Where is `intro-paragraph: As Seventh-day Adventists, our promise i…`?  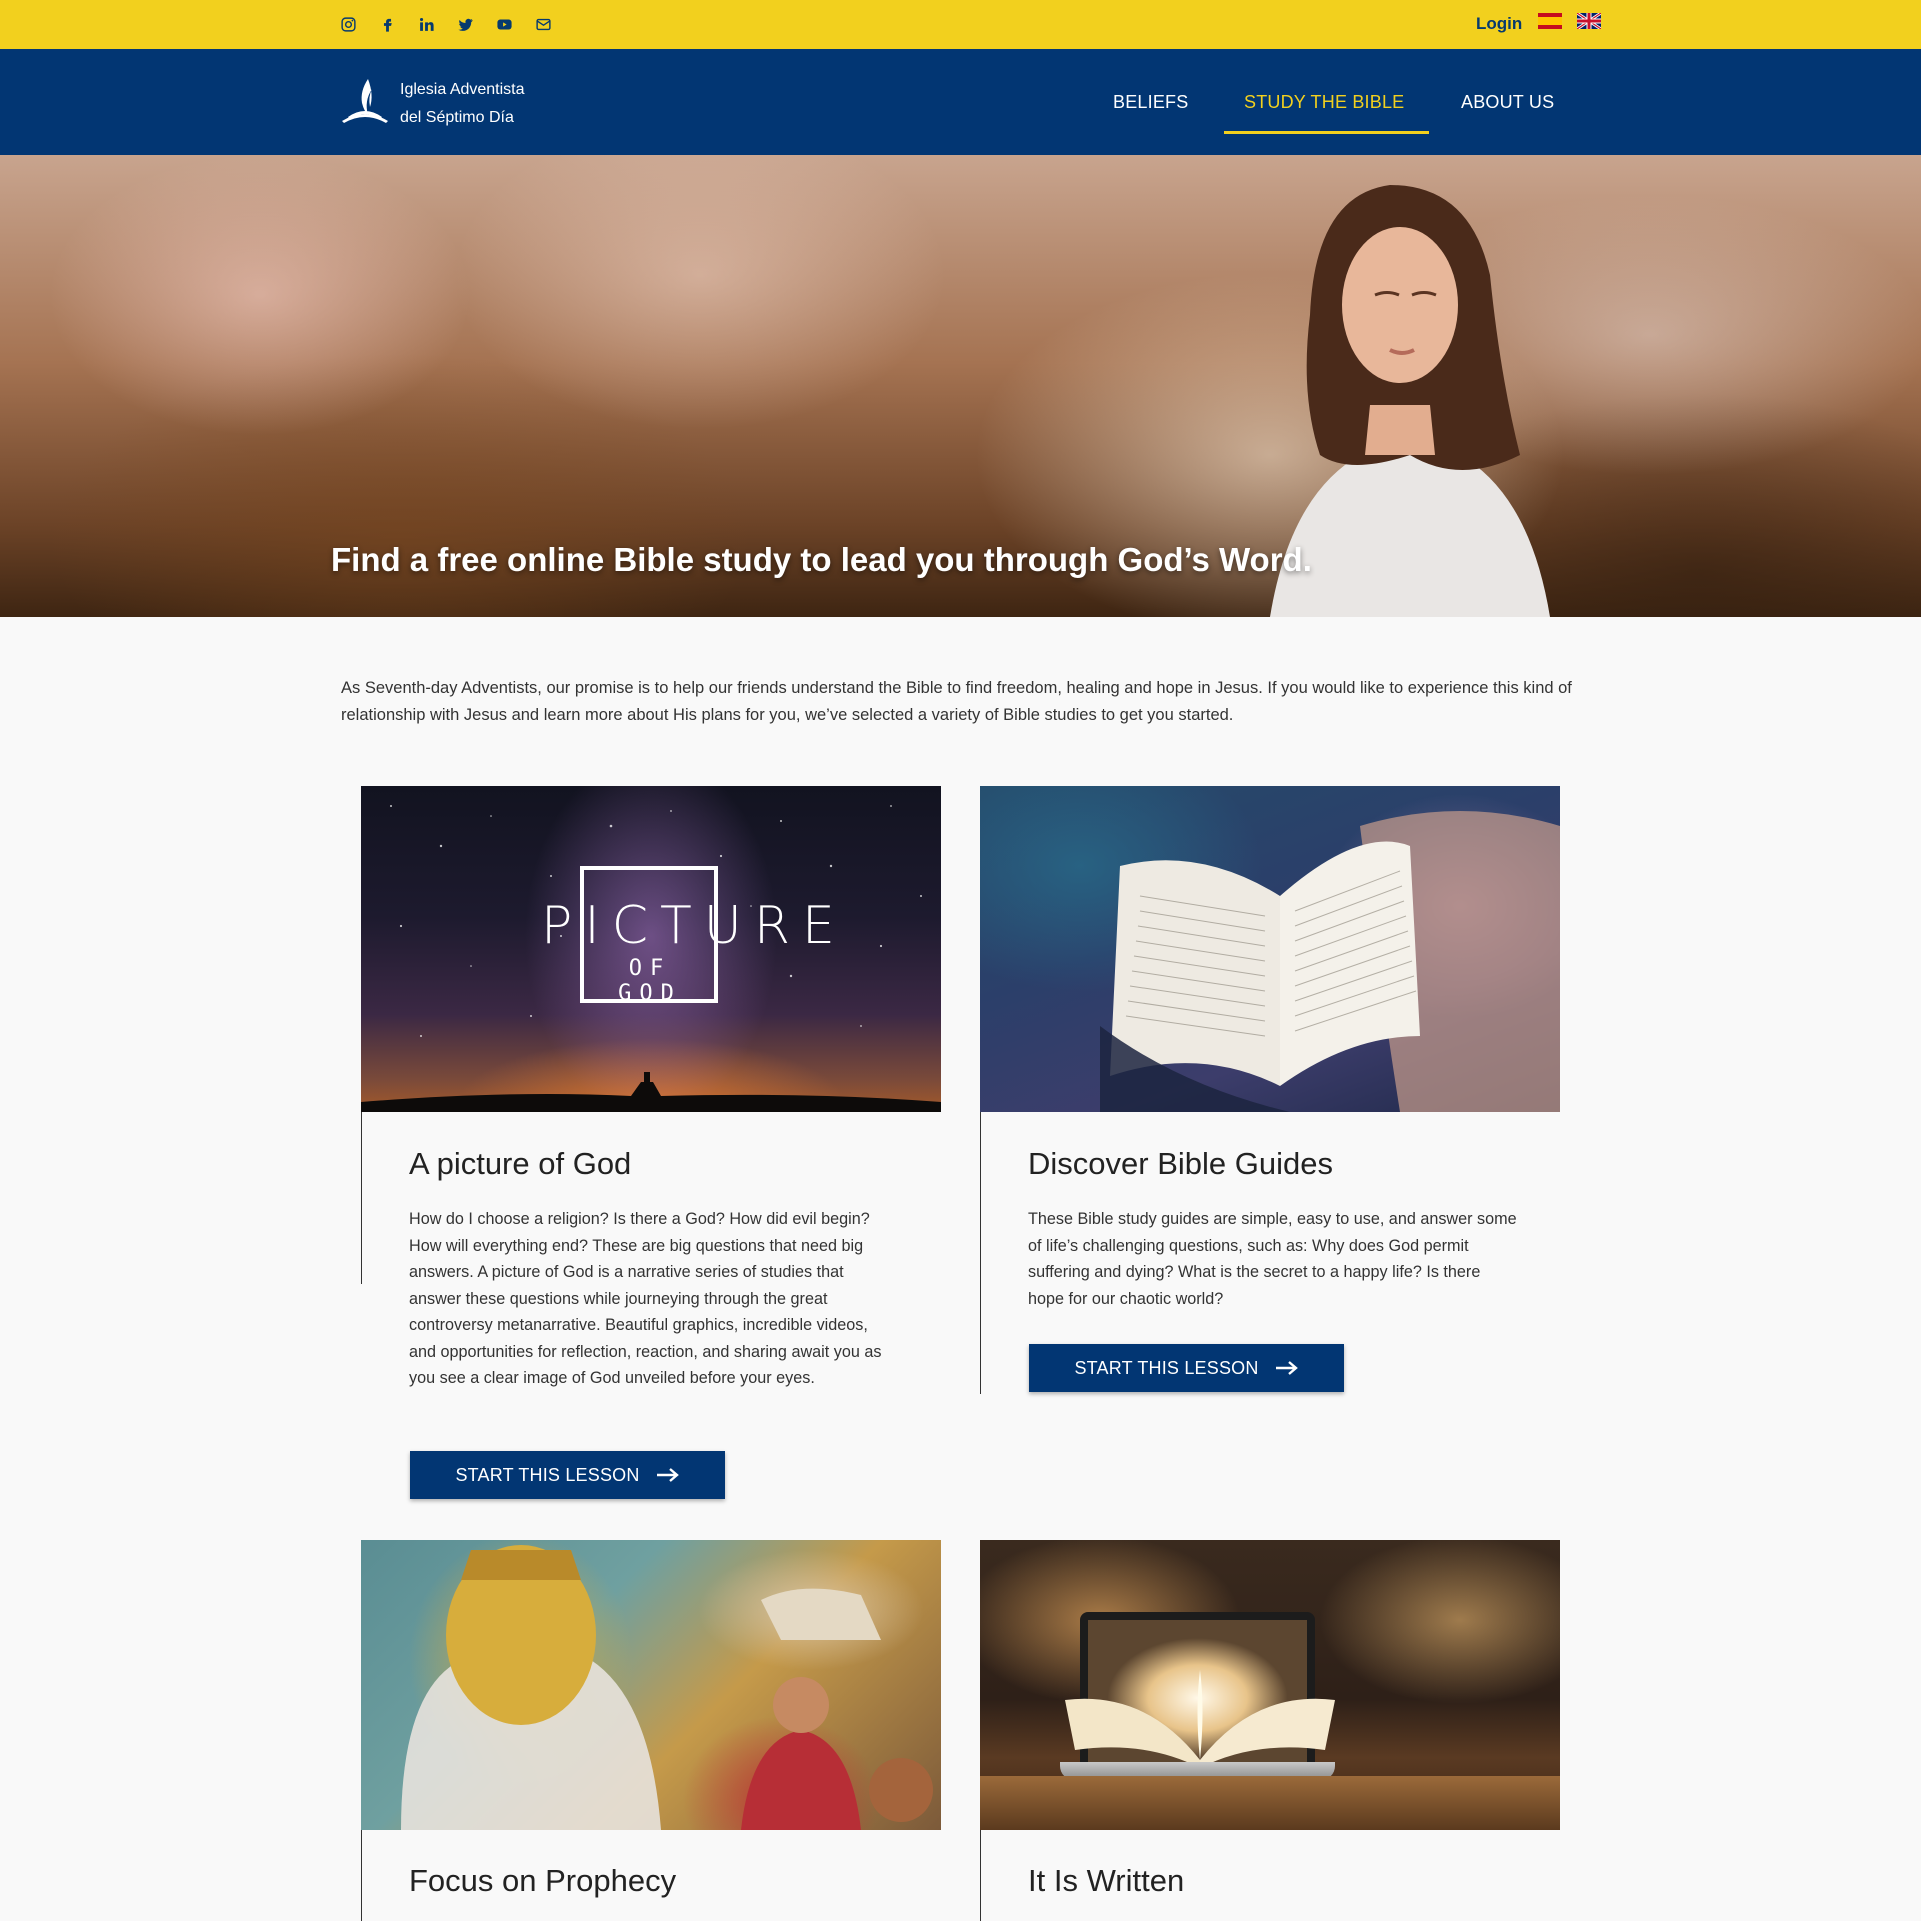 intro-paragraph: As Seventh-day Adventists, our promise i… is located at coordinates (956, 701).